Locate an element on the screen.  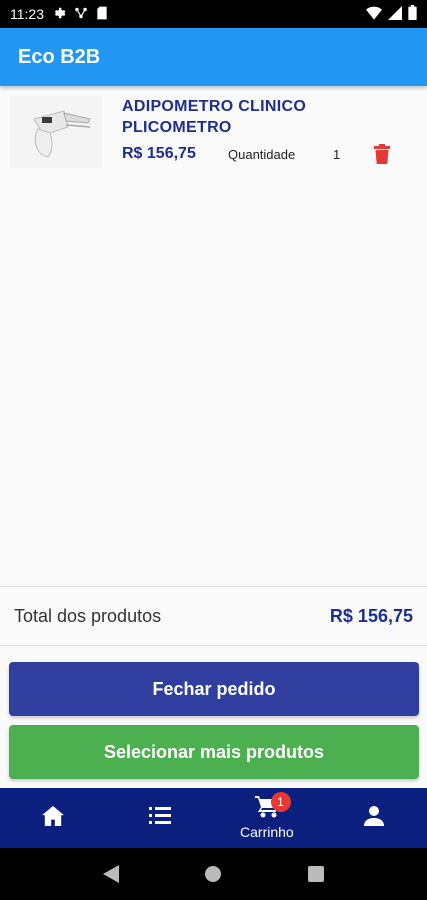
network-icon is located at coordinates (81, 14).